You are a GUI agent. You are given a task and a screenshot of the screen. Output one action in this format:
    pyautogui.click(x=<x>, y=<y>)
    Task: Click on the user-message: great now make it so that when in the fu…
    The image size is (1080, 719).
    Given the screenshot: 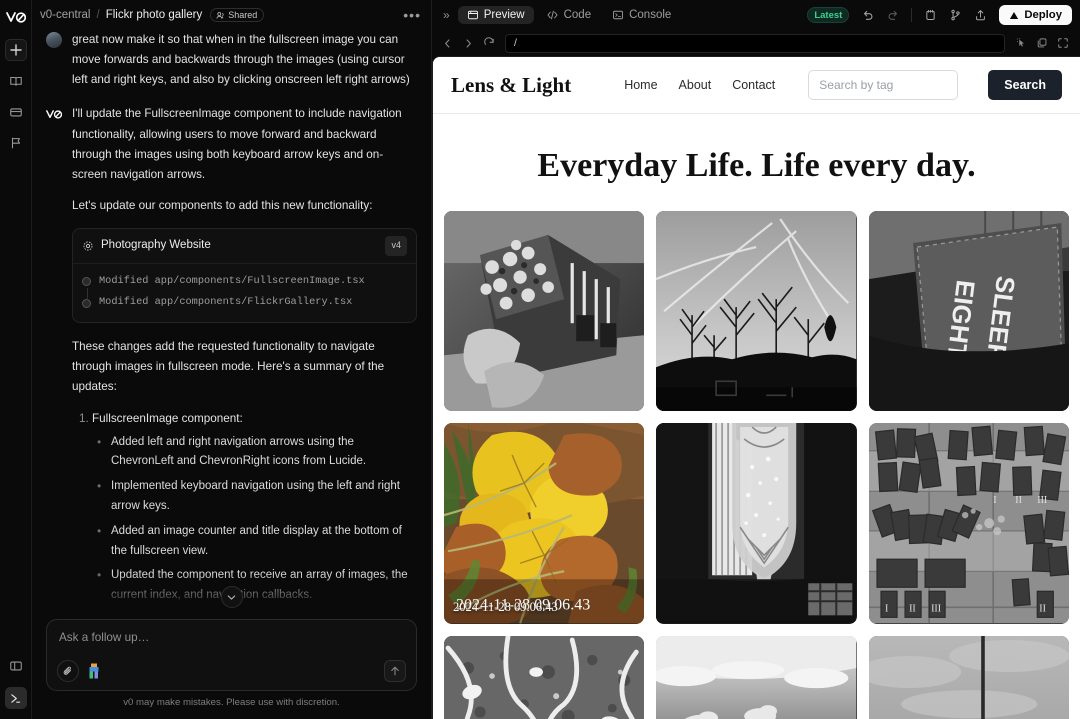 What is the action you would take?
    pyautogui.click(x=231, y=60)
    